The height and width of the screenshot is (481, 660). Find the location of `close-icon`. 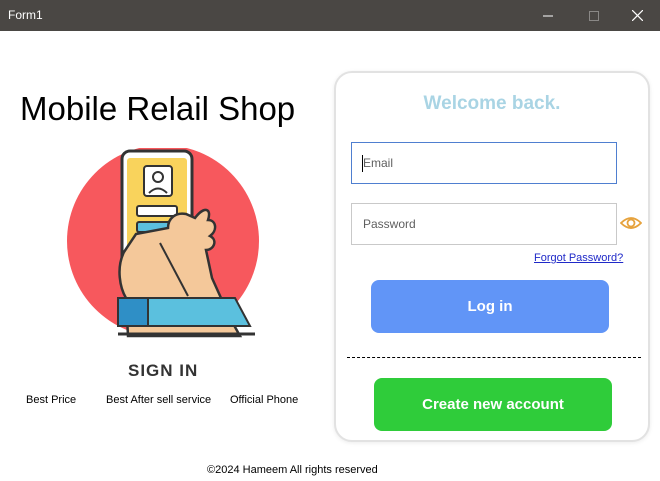

close-icon is located at coordinates (637, 15).